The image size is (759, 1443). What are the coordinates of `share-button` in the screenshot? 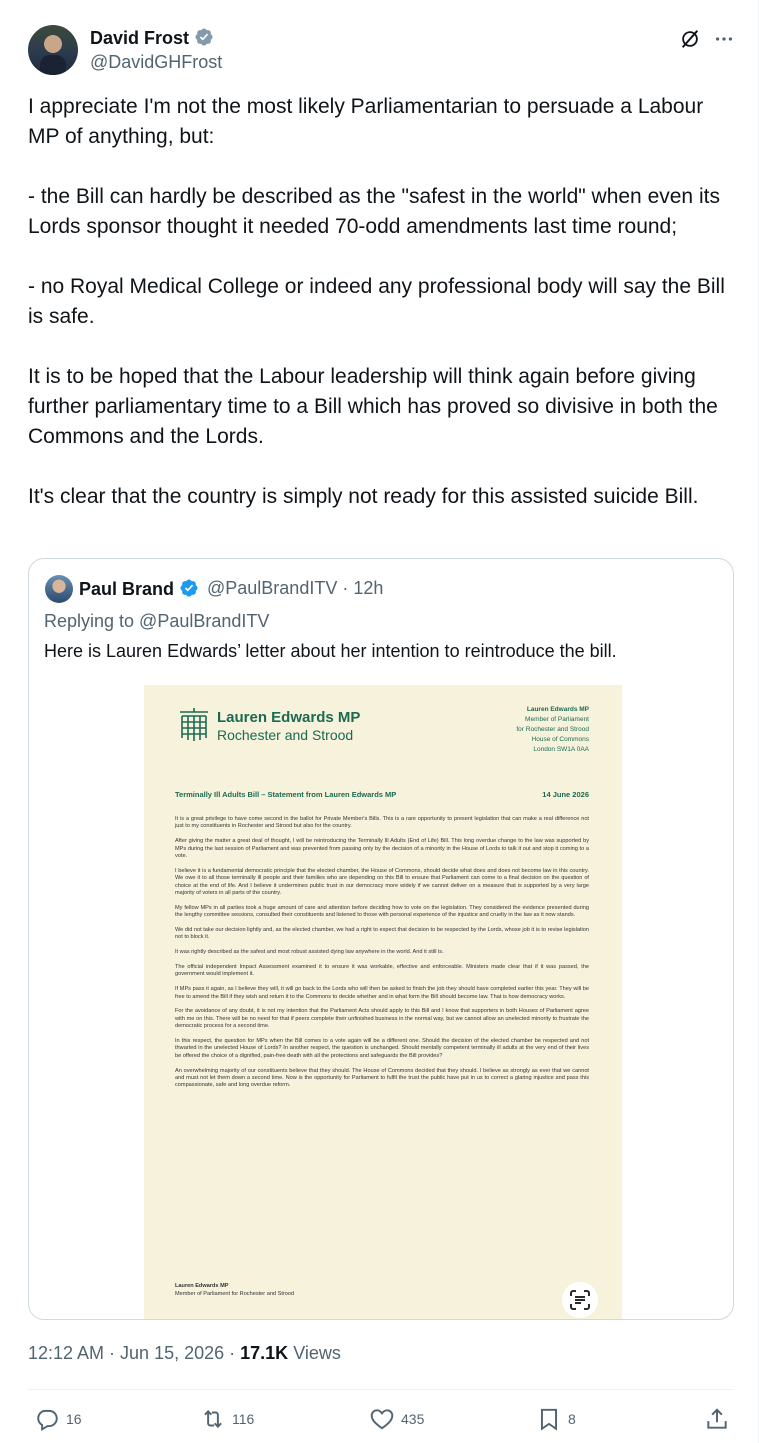 It's located at (720, 1419).